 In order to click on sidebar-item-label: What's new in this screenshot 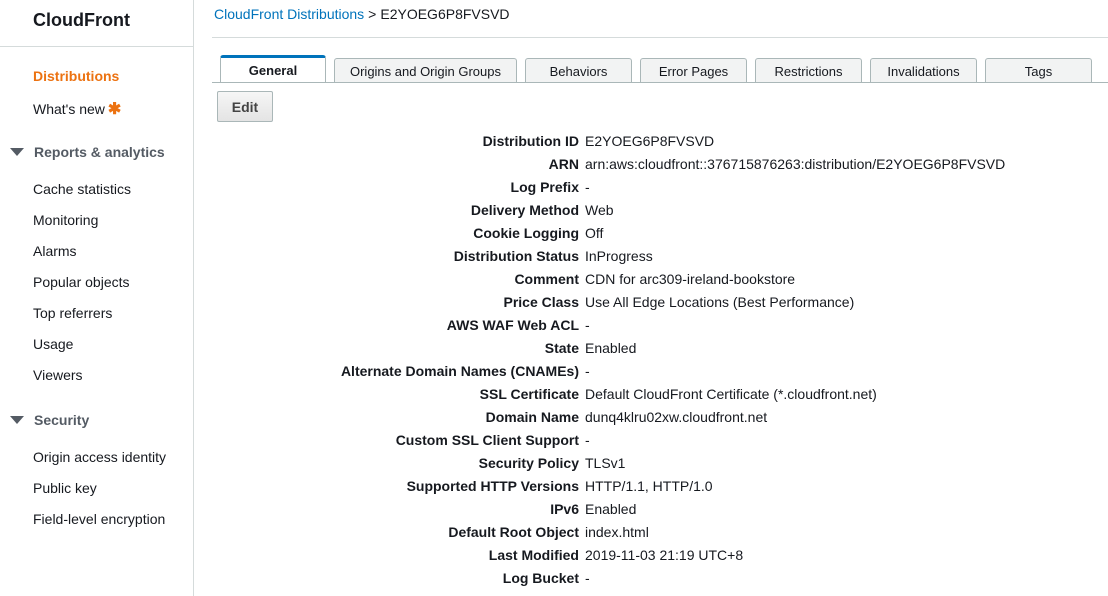, I will do `click(69, 109)`.